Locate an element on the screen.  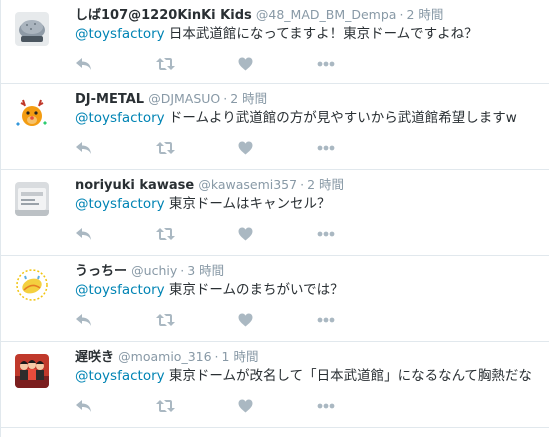
tweet-text-content: 東京ドームはキャンセル？ is located at coordinates (247, 204).